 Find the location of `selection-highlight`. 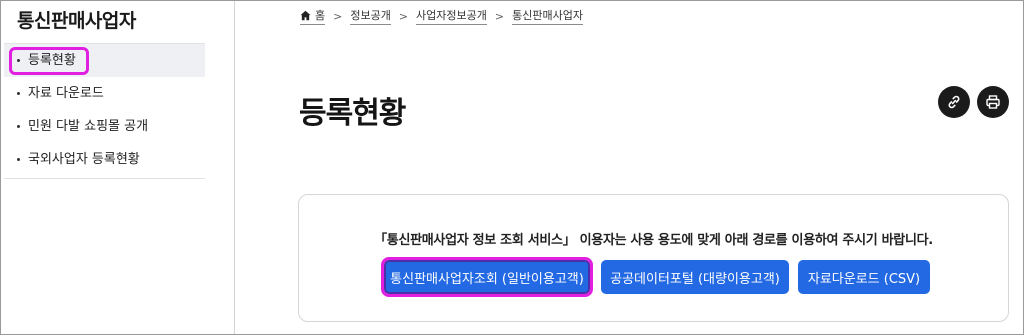

selection-highlight is located at coordinates (49, 61).